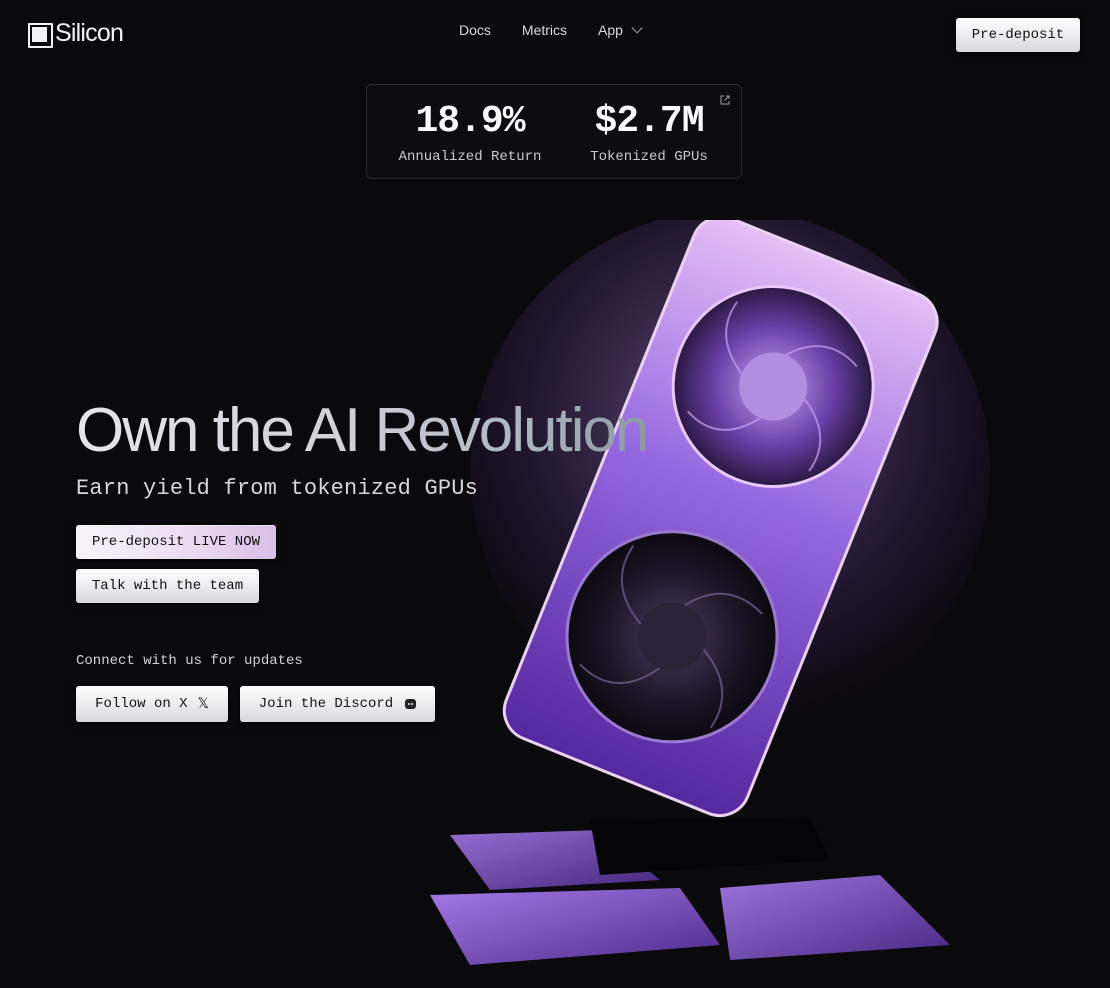  What do you see at coordinates (326, 704) in the screenshot?
I see `join-discord-label: Join the Discord` at bounding box center [326, 704].